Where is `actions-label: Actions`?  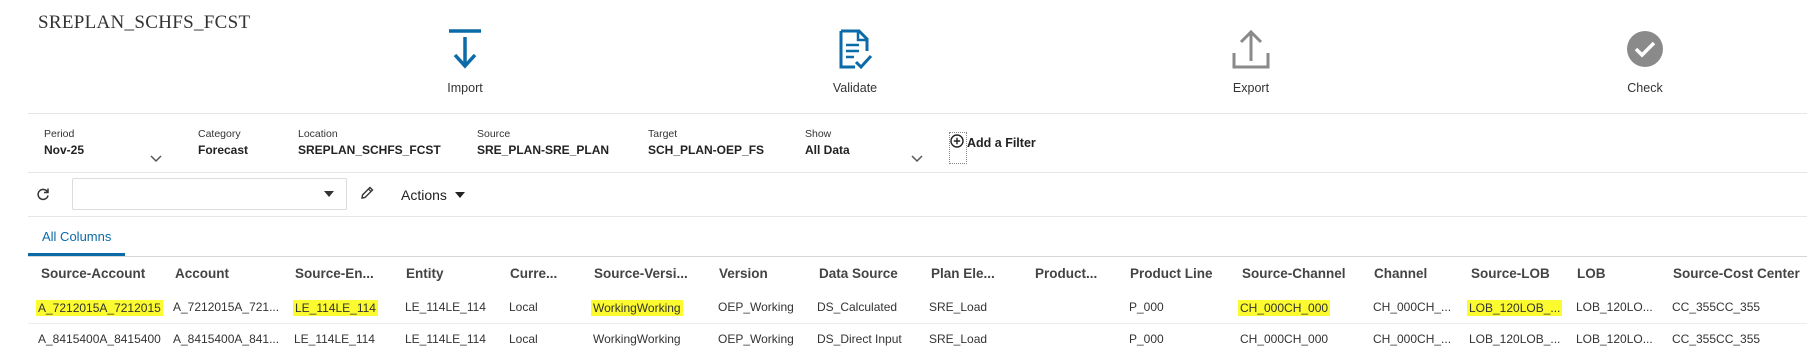
actions-label: Actions is located at coordinates (424, 195).